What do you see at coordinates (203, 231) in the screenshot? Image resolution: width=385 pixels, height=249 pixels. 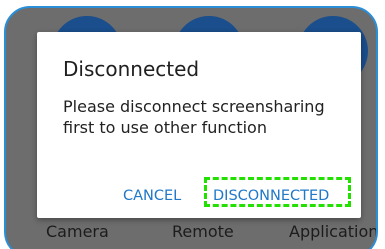 I see `remote-label: Remote` at bounding box center [203, 231].